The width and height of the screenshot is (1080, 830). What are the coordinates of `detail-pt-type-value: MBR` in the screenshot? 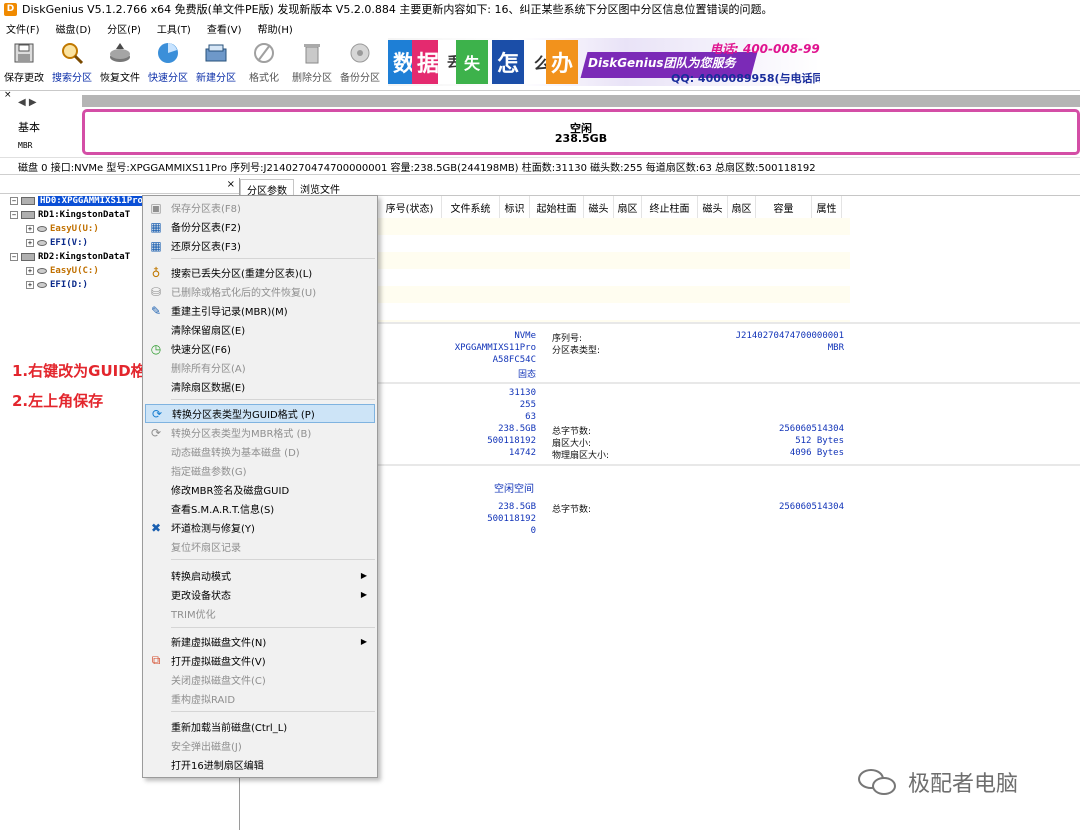 It's located at (835, 348).